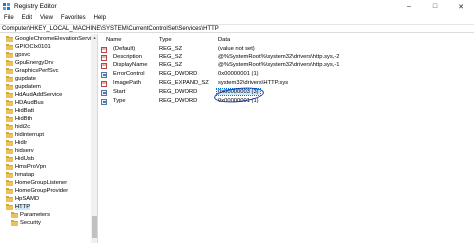 This screenshot has width=474, height=243. Describe the element at coordinates (20, 111) in the screenshot. I see `tree-item: HidBatt` at that location.